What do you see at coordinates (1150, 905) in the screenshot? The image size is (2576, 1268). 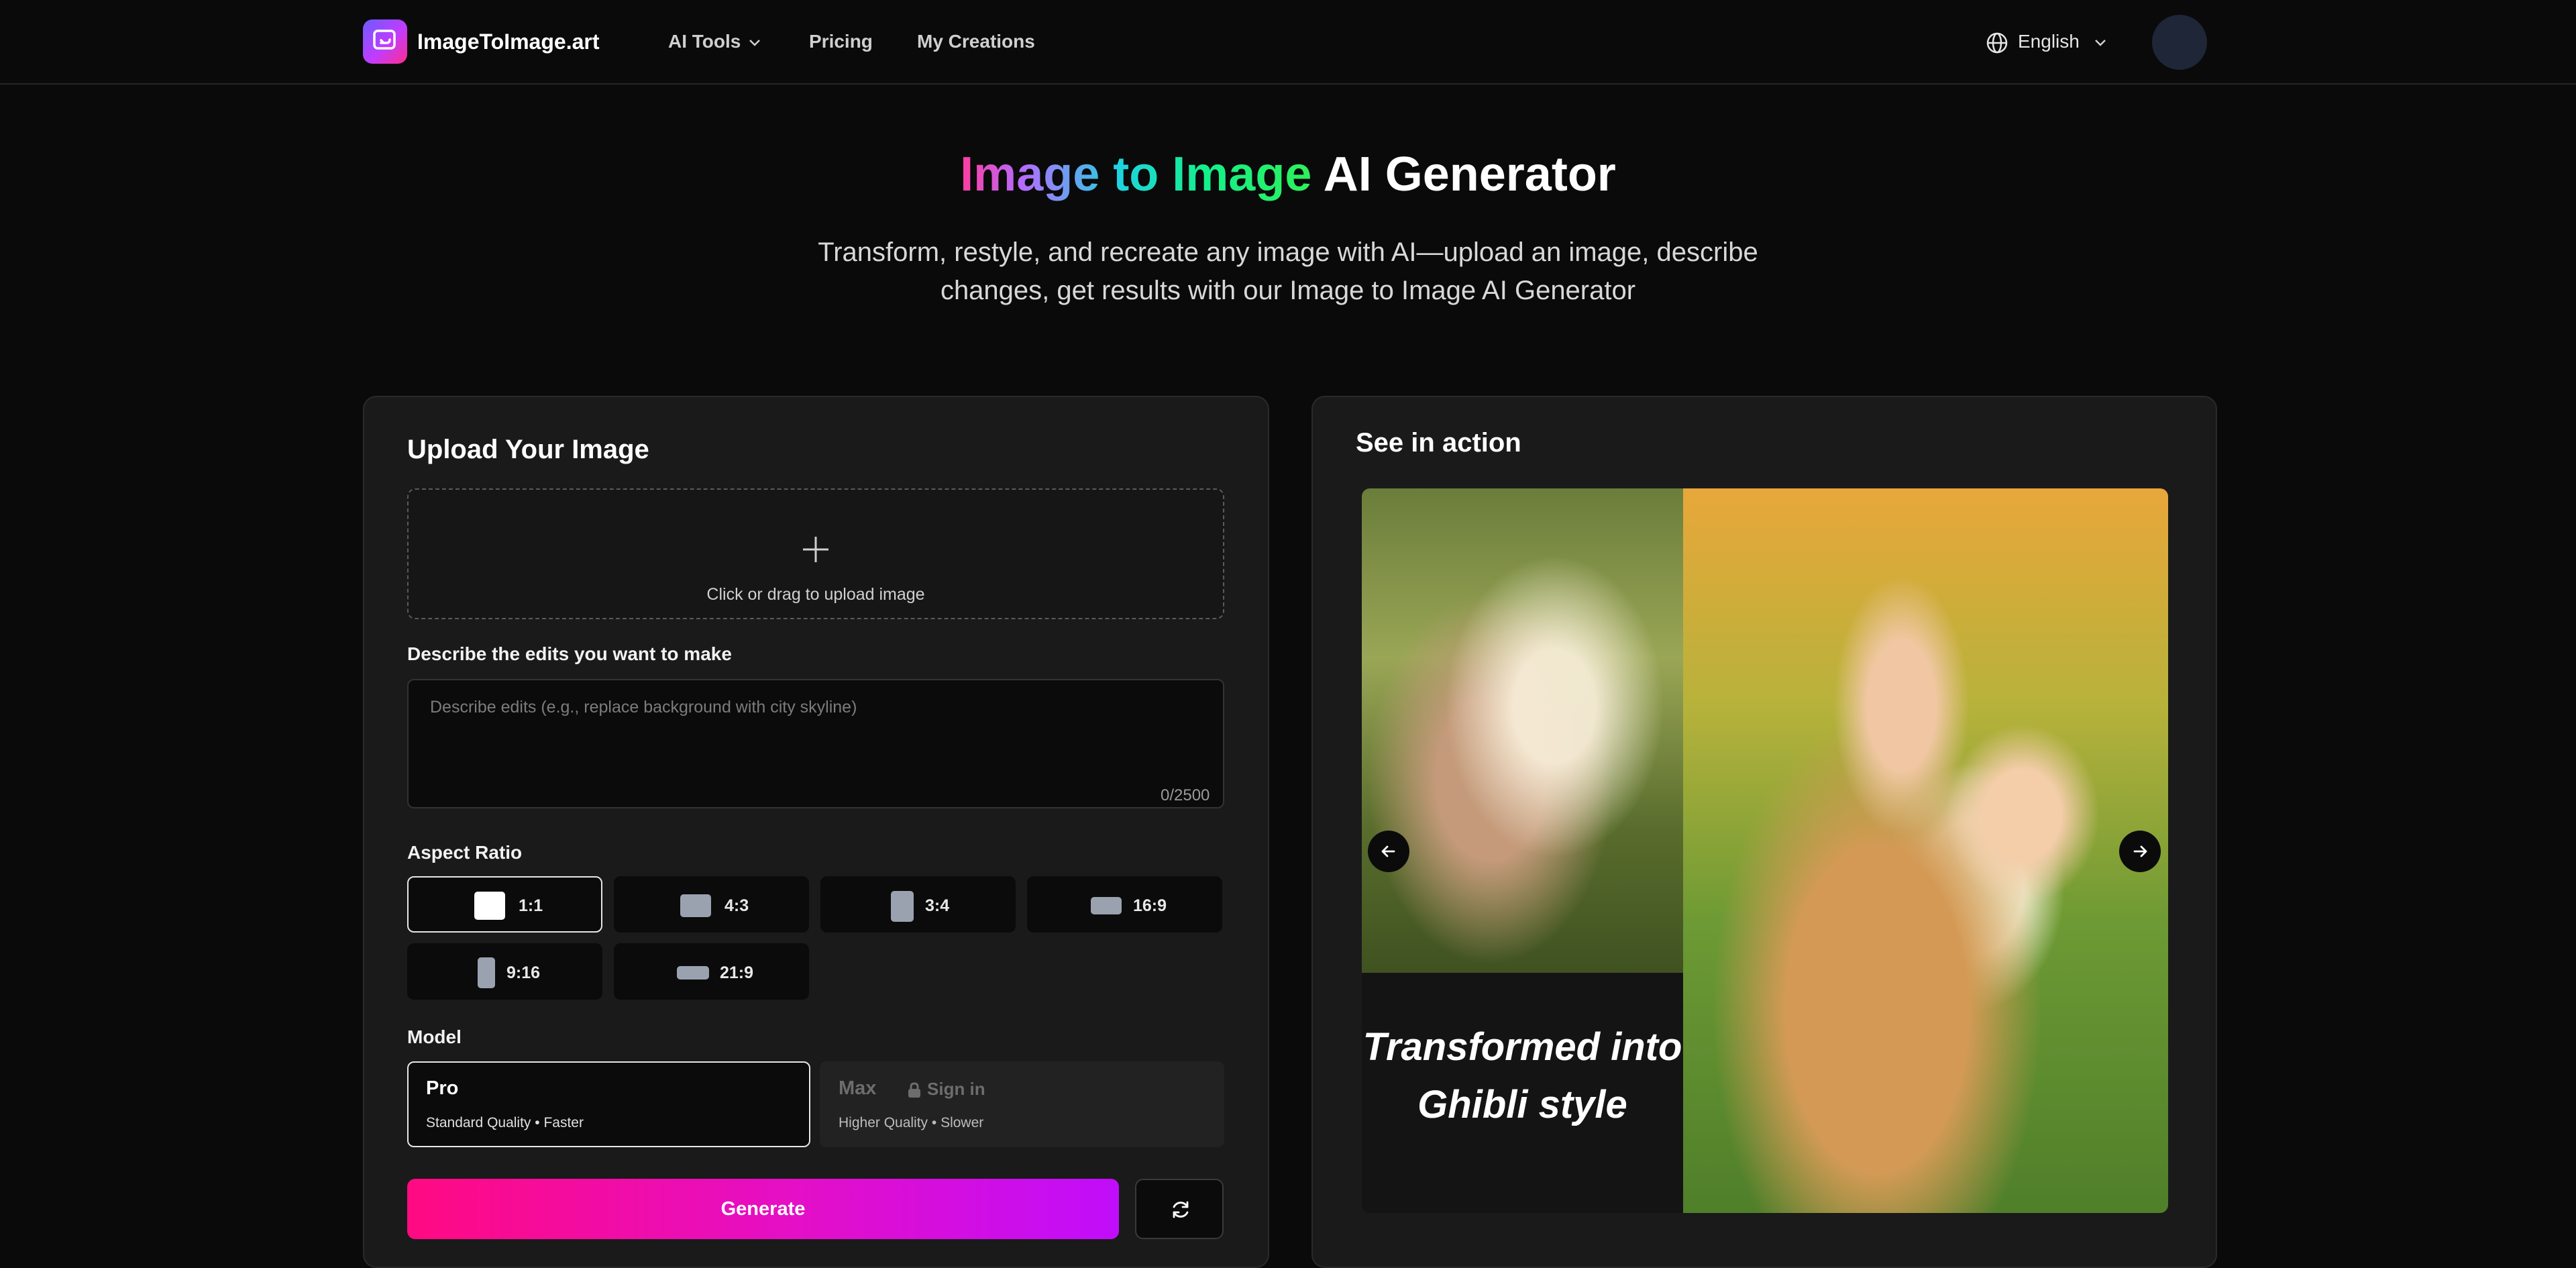 I see `ratio-16-9-label: 16:9` at bounding box center [1150, 905].